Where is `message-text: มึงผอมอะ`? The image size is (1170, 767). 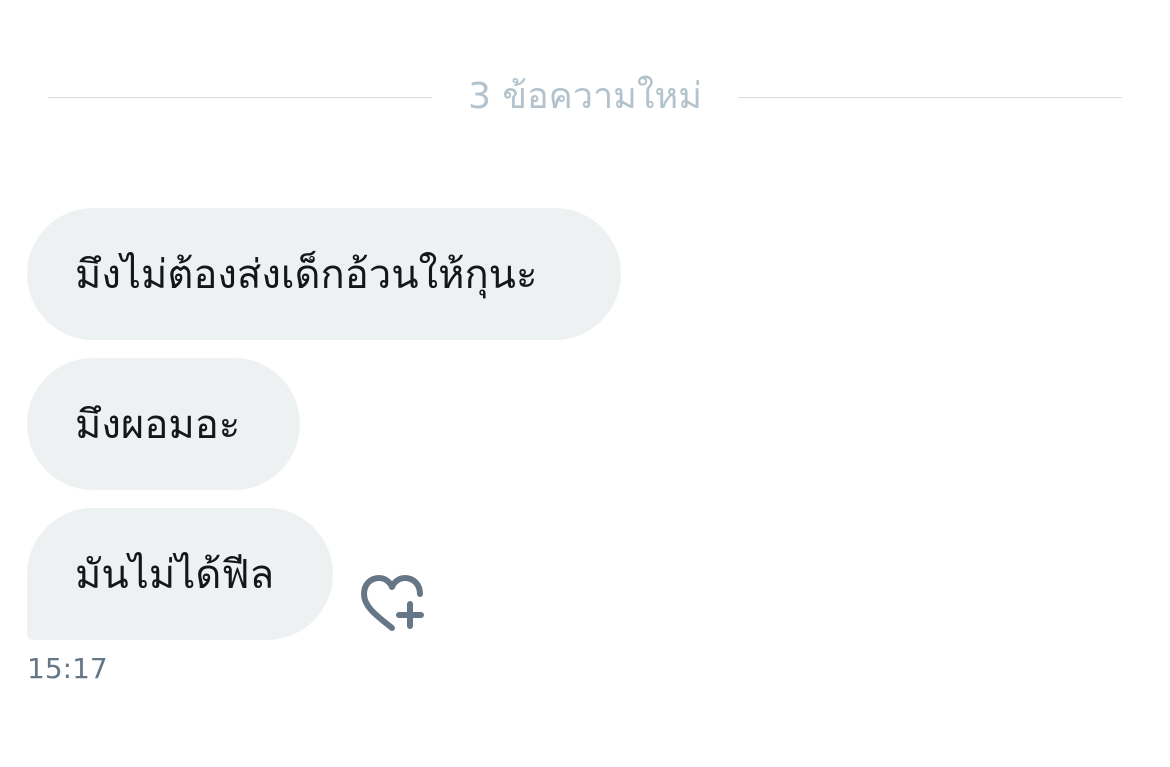 message-text: มึงผอมอะ is located at coordinates (158, 425).